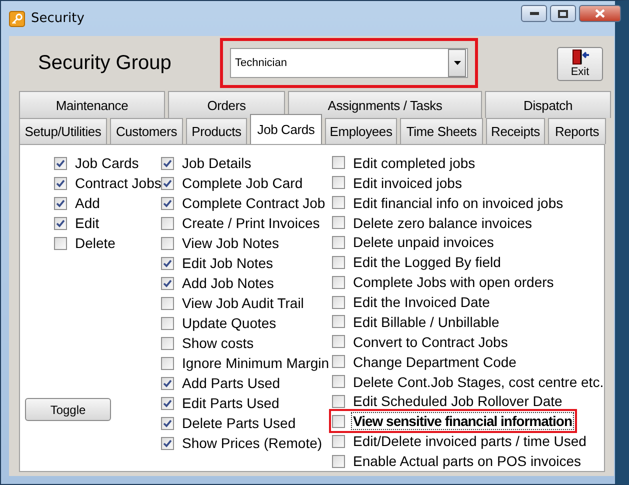  I want to click on tab: Maintenance, so click(92, 104).